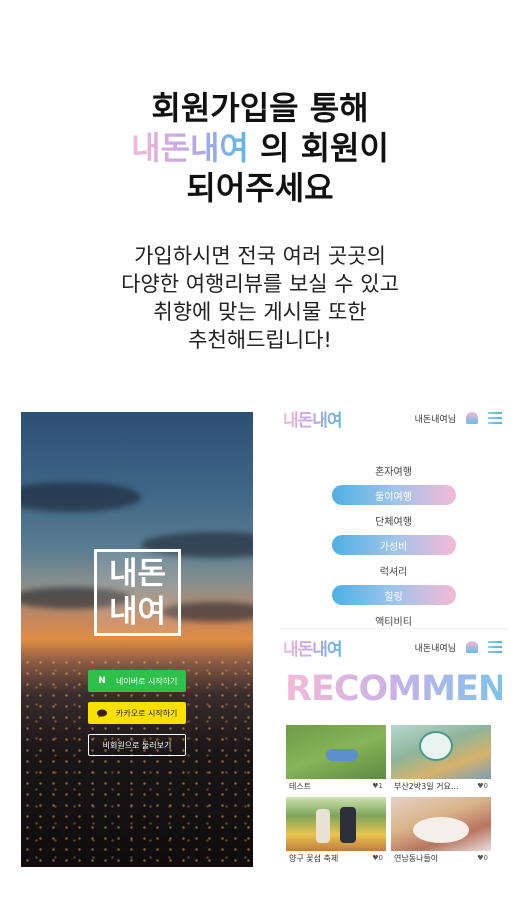 The image size is (520, 899). What do you see at coordinates (393, 570) in the screenshot?
I see `menu-item-luxury: 럭셔리` at bounding box center [393, 570].